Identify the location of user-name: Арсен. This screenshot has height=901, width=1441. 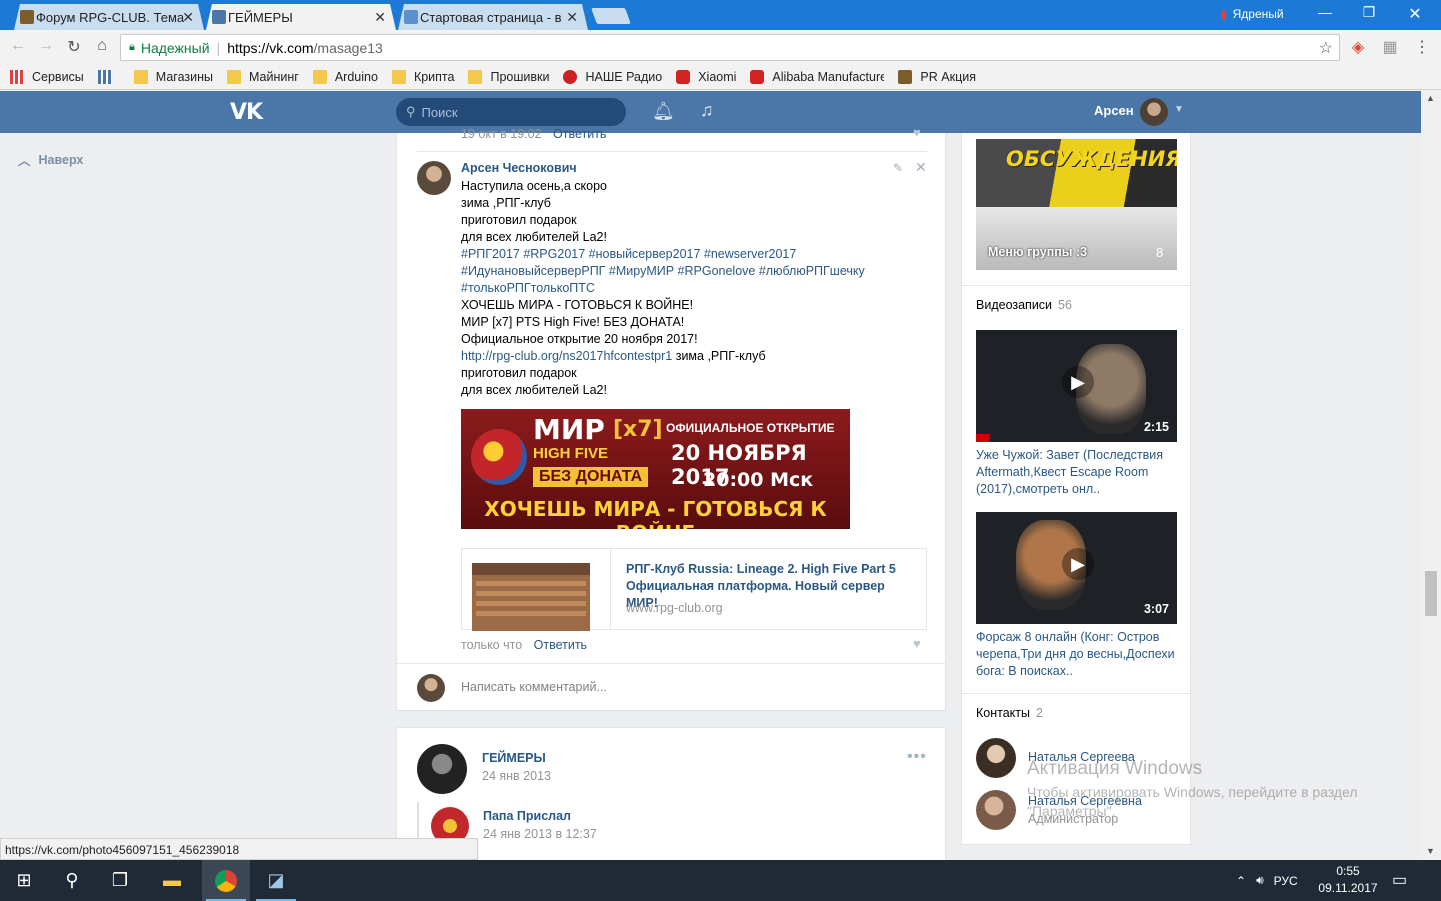
(1114, 110).